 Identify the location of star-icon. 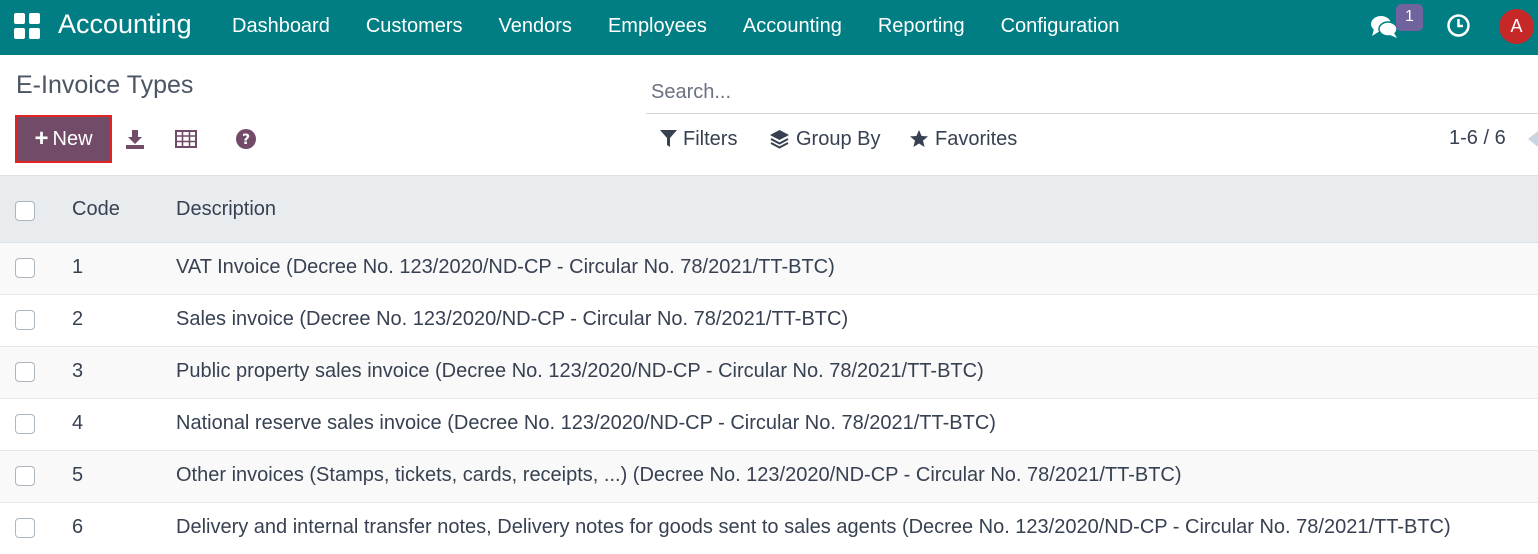
(919, 138).